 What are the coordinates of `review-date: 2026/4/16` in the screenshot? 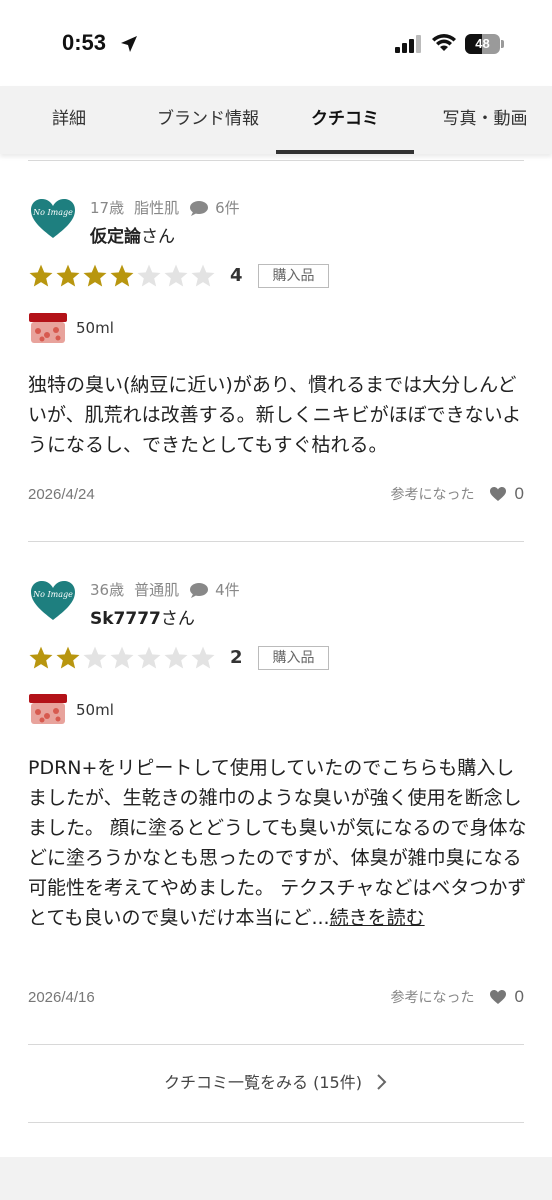 It's located at (61, 997).